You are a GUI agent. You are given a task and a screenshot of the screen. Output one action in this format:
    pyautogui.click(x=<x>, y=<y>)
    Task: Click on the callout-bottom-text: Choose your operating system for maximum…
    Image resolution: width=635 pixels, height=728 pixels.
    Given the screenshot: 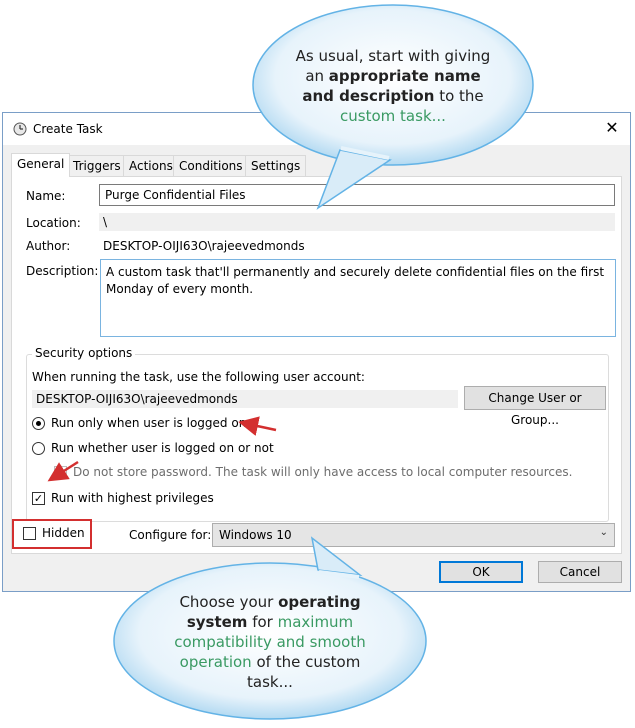 What is the action you would take?
    pyautogui.click(x=270, y=642)
    